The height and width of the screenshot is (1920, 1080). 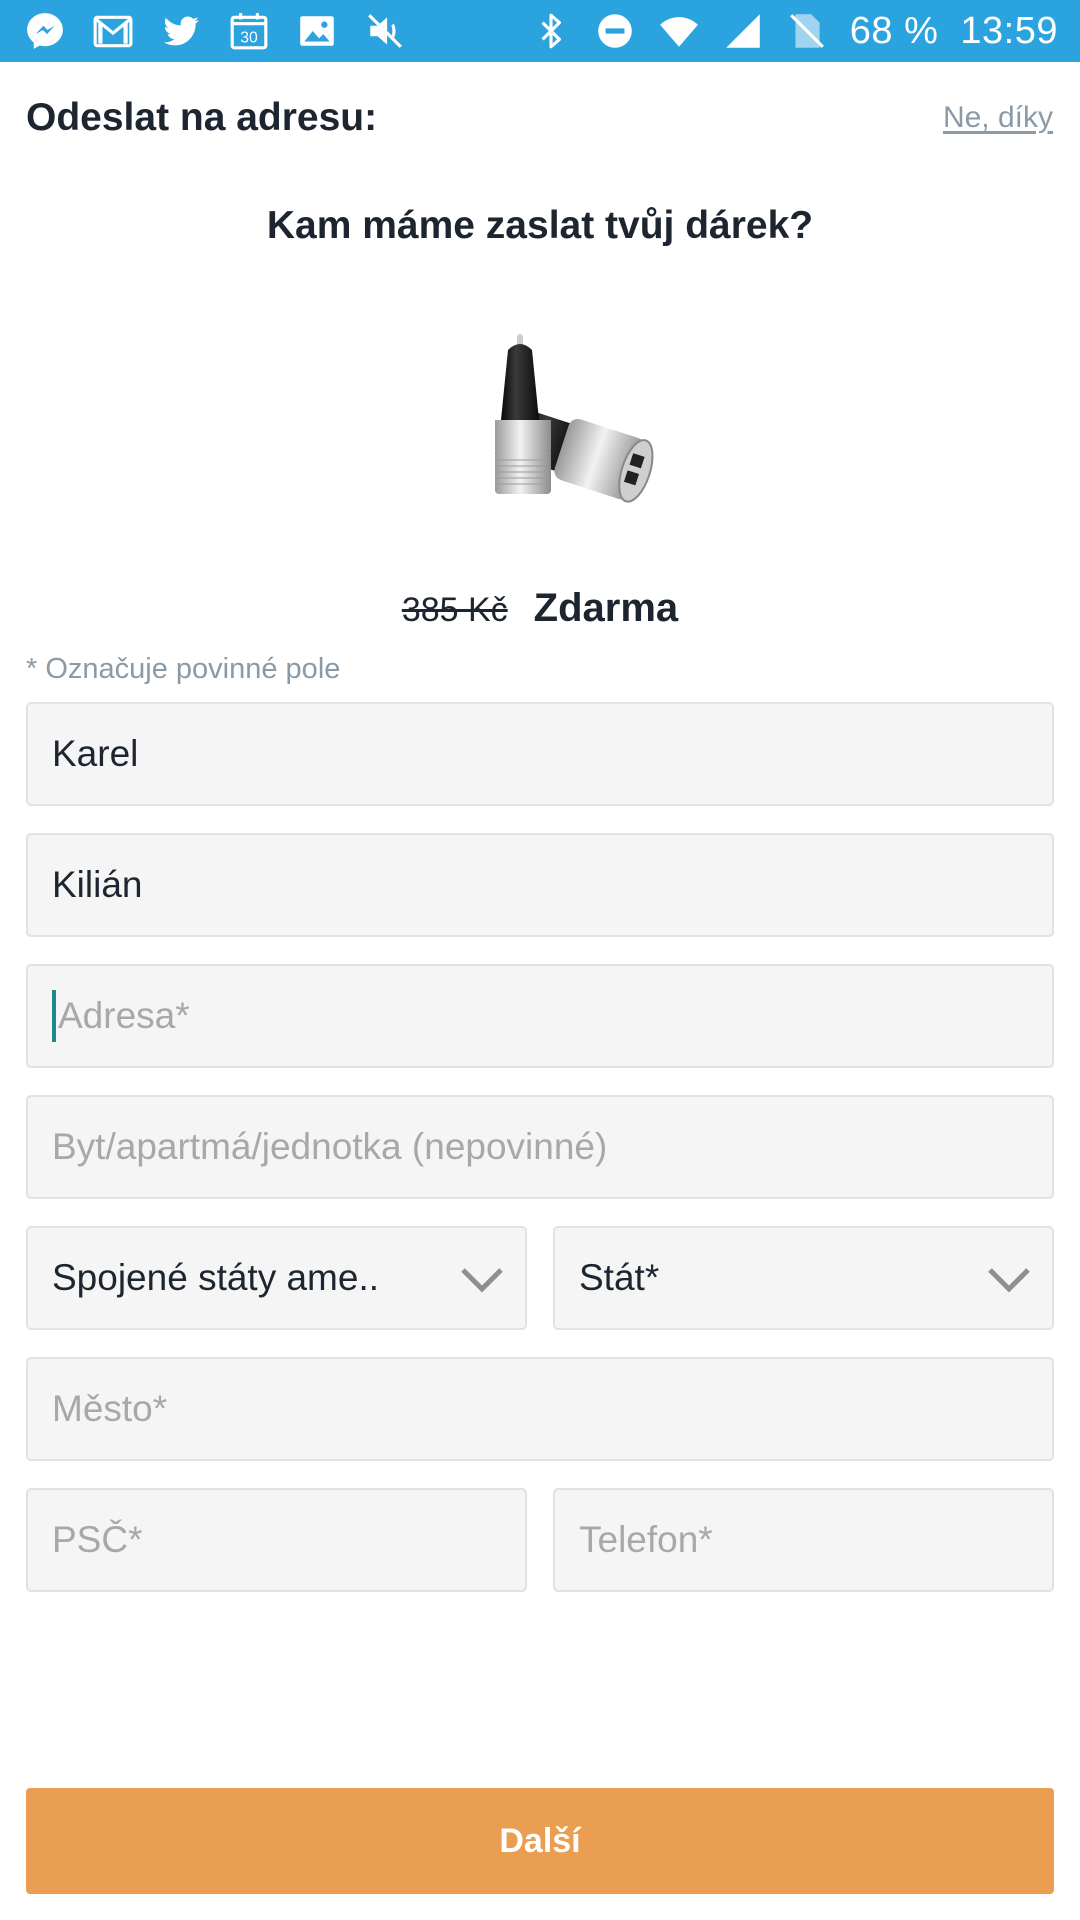 I want to click on zip-placeholder: PSČ*, so click(x=97, y=1539).